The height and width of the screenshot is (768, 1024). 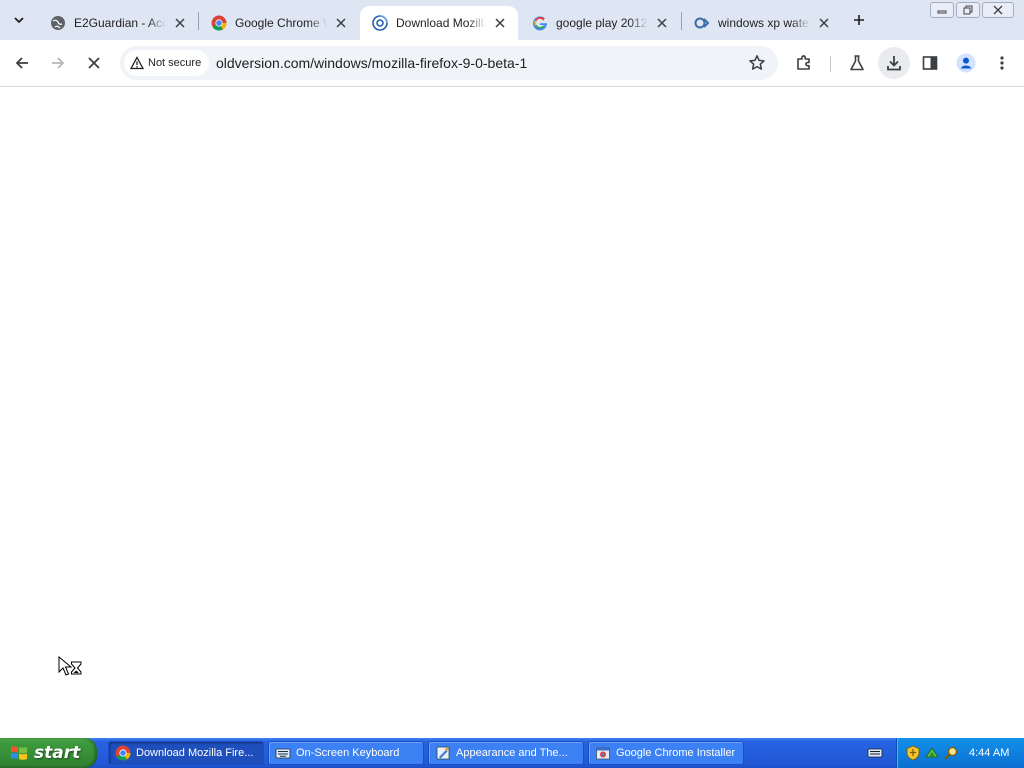 I want to click on restore-button, so click(x=968, y=10).